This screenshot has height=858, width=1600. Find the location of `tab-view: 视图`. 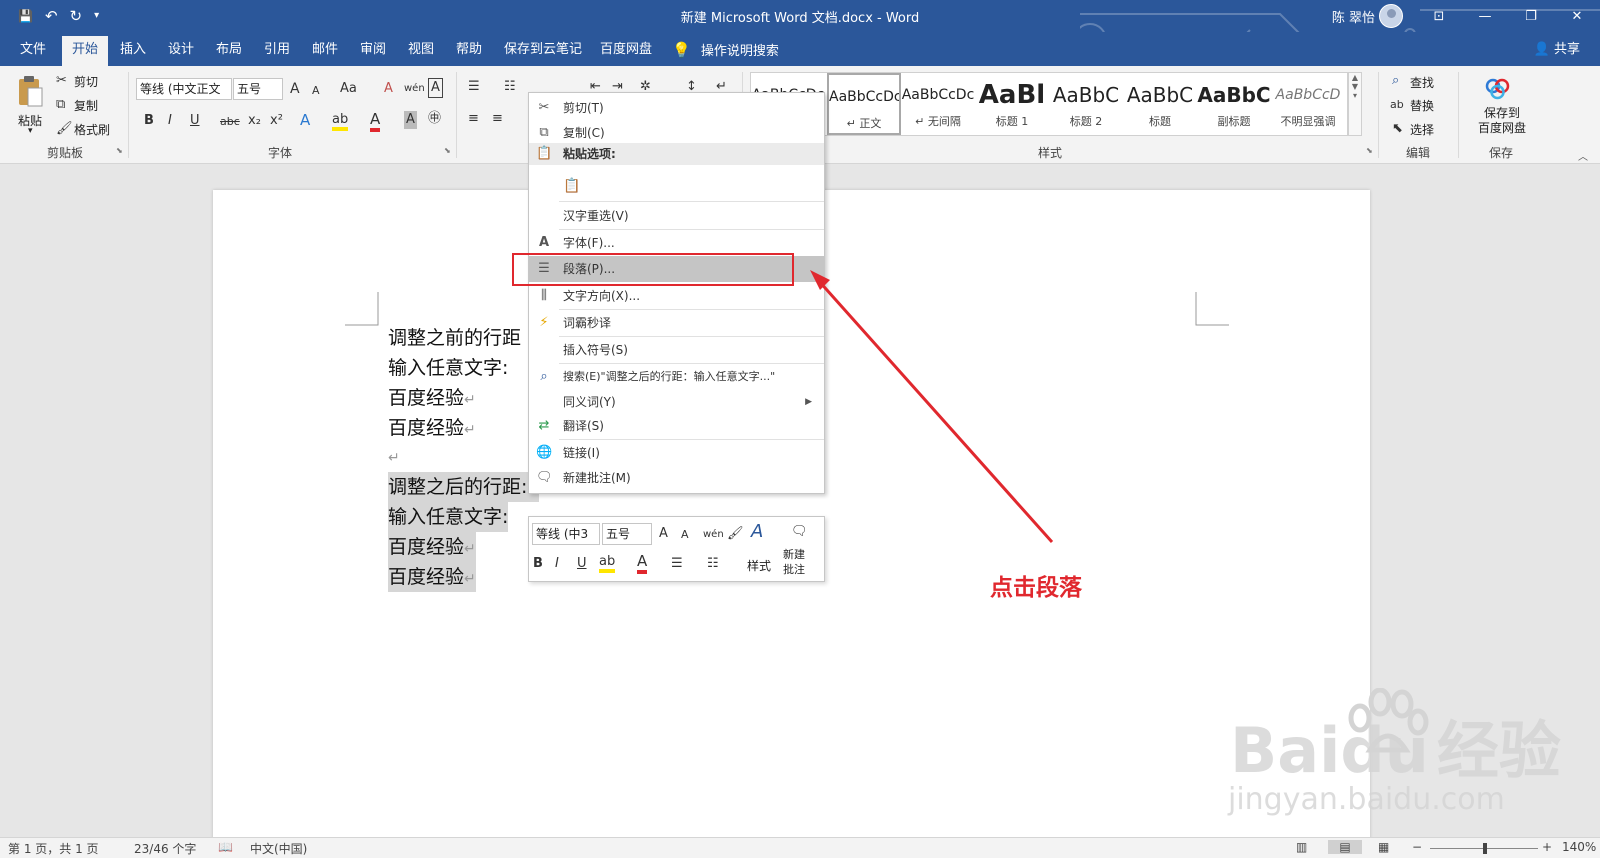

tab-view: 视图 is located at coordinates (421, 51).